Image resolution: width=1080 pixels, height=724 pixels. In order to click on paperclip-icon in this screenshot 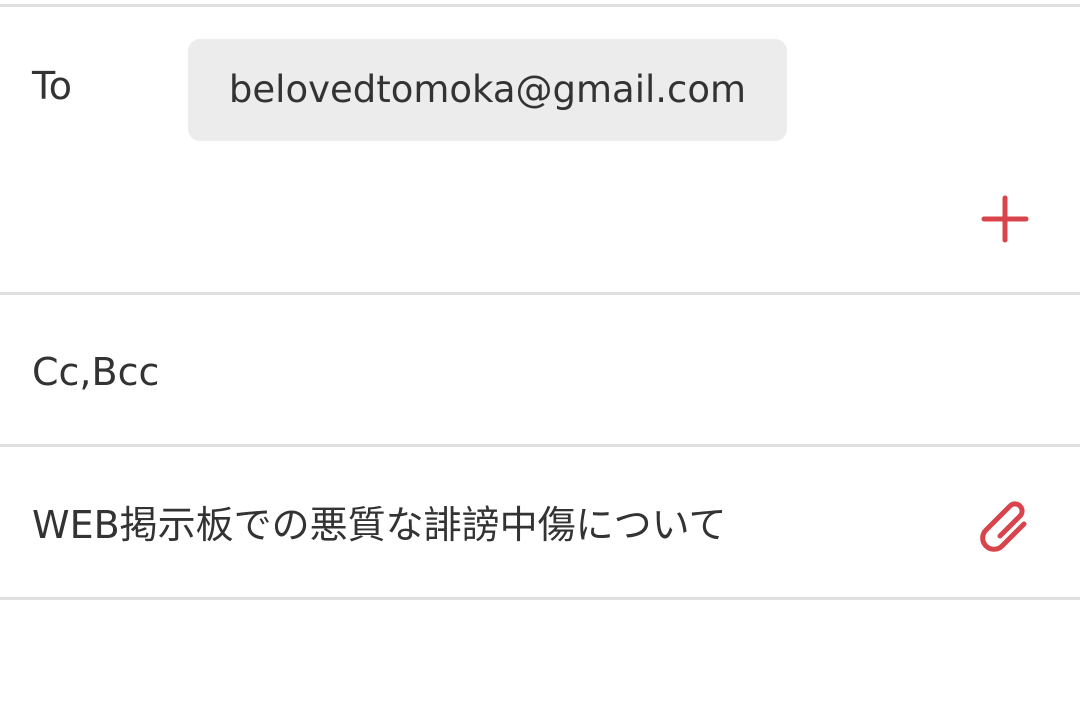, I will do `click(1003, 526)`.